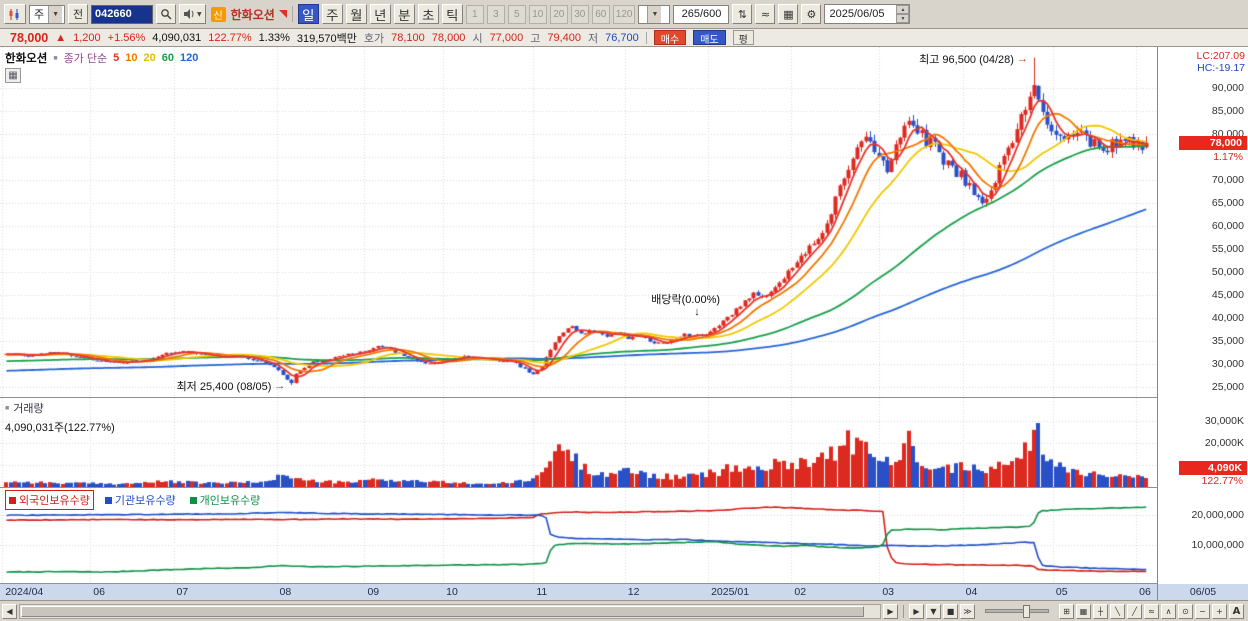 The height and width of the screenshot is (621, 1248). Describe the element at coordinates (1228, 156) in the screenshot. I see `price-badge-percent: 1.17%` at that location.